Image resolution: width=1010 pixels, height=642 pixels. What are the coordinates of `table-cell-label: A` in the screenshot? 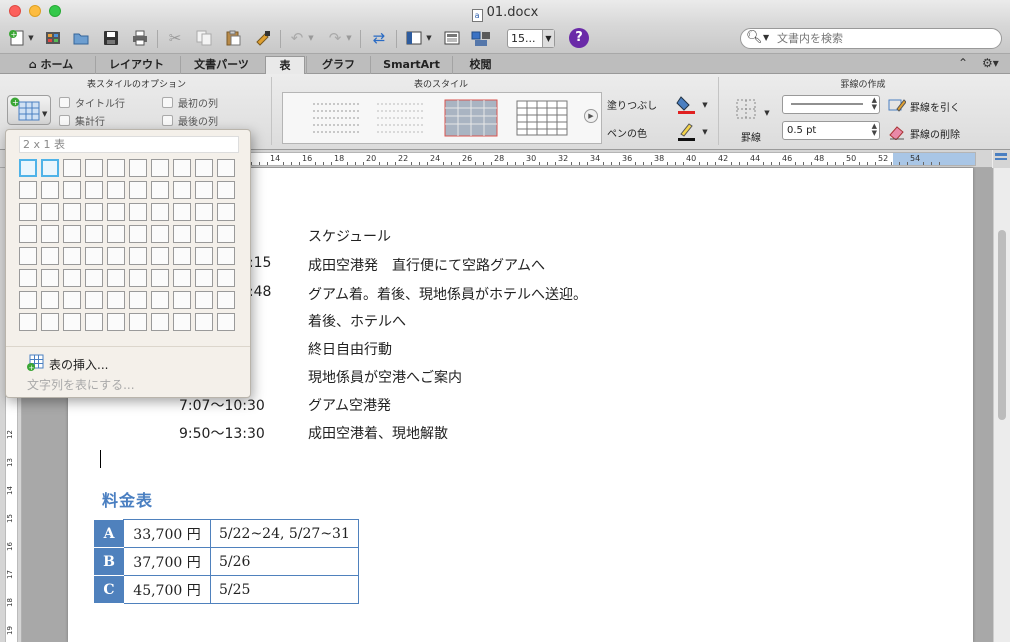 It's located at (109, 533).